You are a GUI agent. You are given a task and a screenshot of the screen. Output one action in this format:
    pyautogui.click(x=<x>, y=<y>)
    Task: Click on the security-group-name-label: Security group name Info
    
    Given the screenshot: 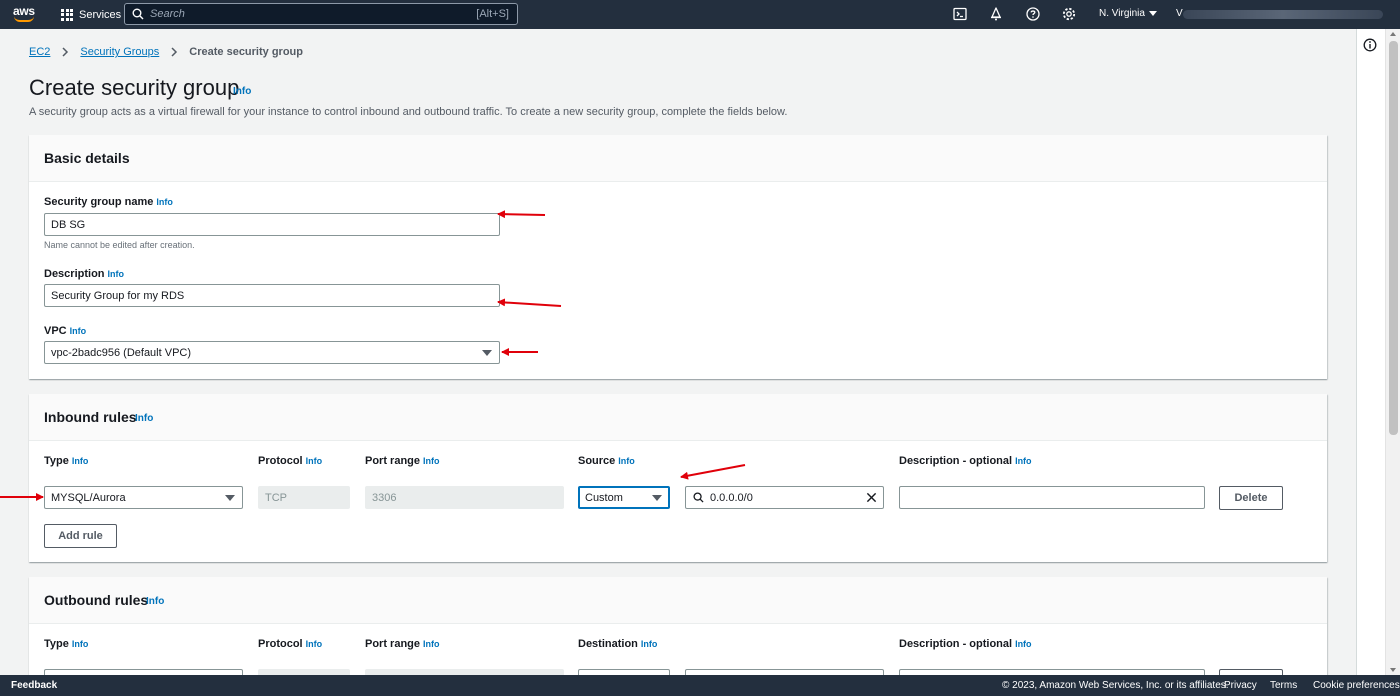 What is the action you would take?
    pyautogui.click(x=108, y=202)
    